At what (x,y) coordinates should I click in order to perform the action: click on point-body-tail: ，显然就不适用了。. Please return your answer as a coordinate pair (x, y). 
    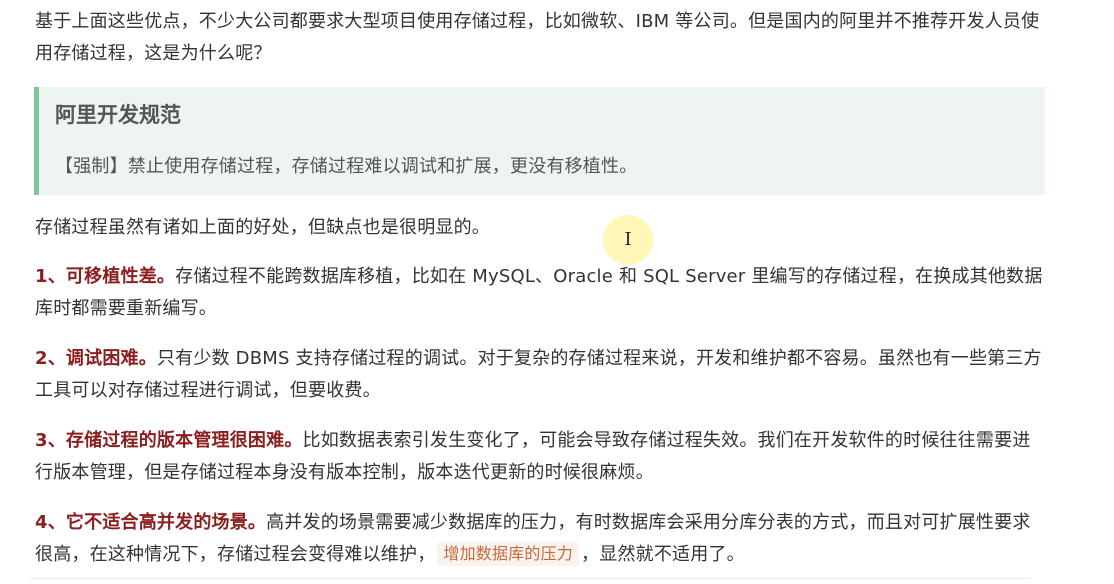
    Looking at the image, I should click on (663, 554).